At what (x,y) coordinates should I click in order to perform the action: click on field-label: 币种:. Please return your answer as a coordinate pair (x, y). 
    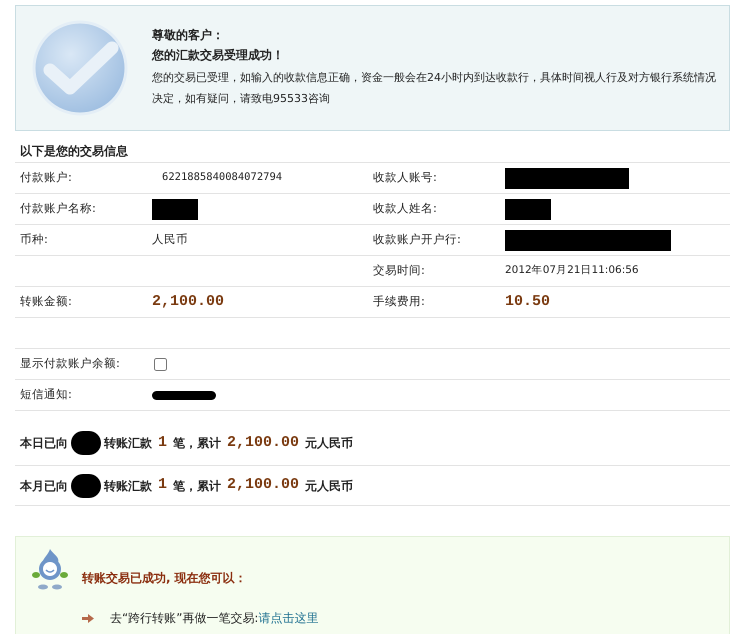
    Looking at the image, I should click on (34, 239).